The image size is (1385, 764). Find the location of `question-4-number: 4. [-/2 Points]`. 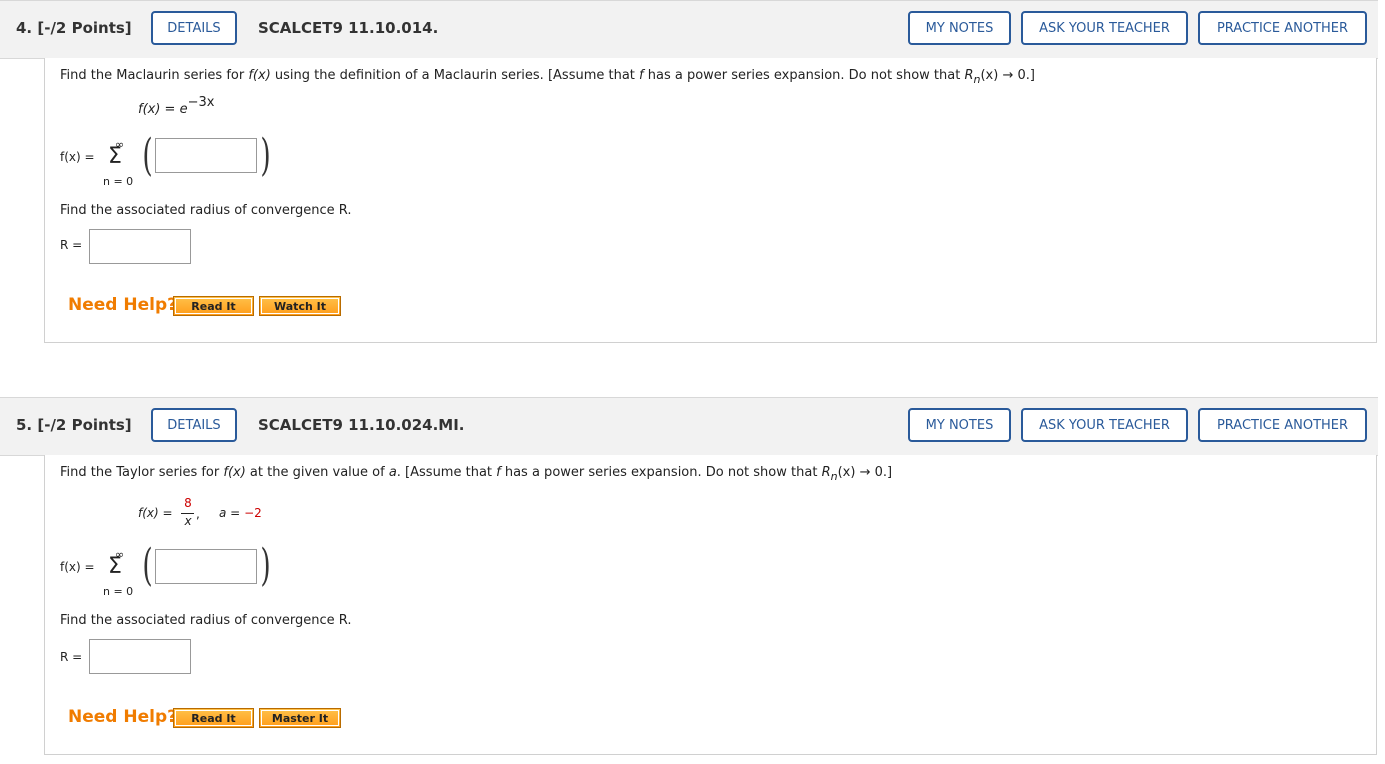

question-4-number: 4. [-/2 Points] is located at coordinates (74, 28).